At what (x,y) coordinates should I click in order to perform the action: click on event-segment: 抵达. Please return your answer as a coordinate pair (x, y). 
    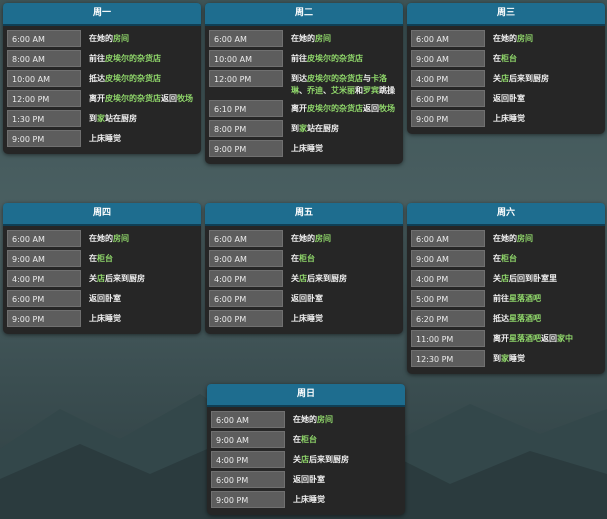
    Looking at the image, I should click on (97, 78).